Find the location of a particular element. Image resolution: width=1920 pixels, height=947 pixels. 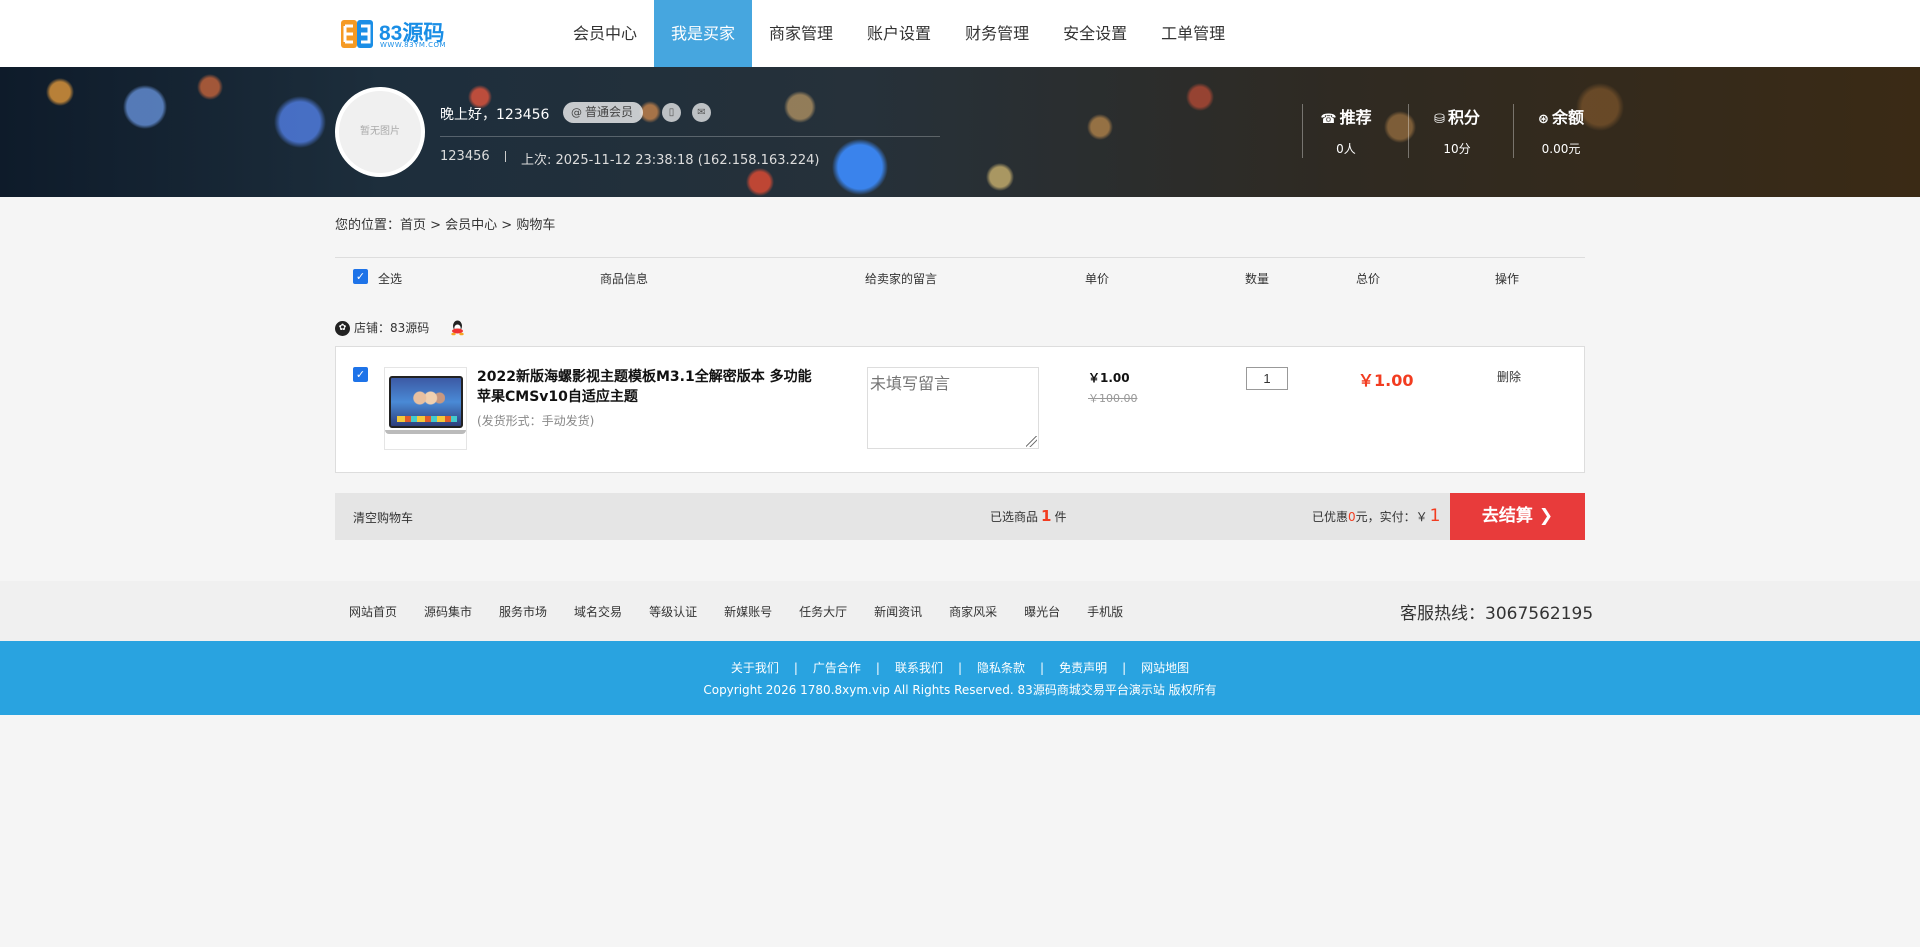

payment-summary: 已优惠0元，实付：￥ 1 is located at coordinates (1376, 516).